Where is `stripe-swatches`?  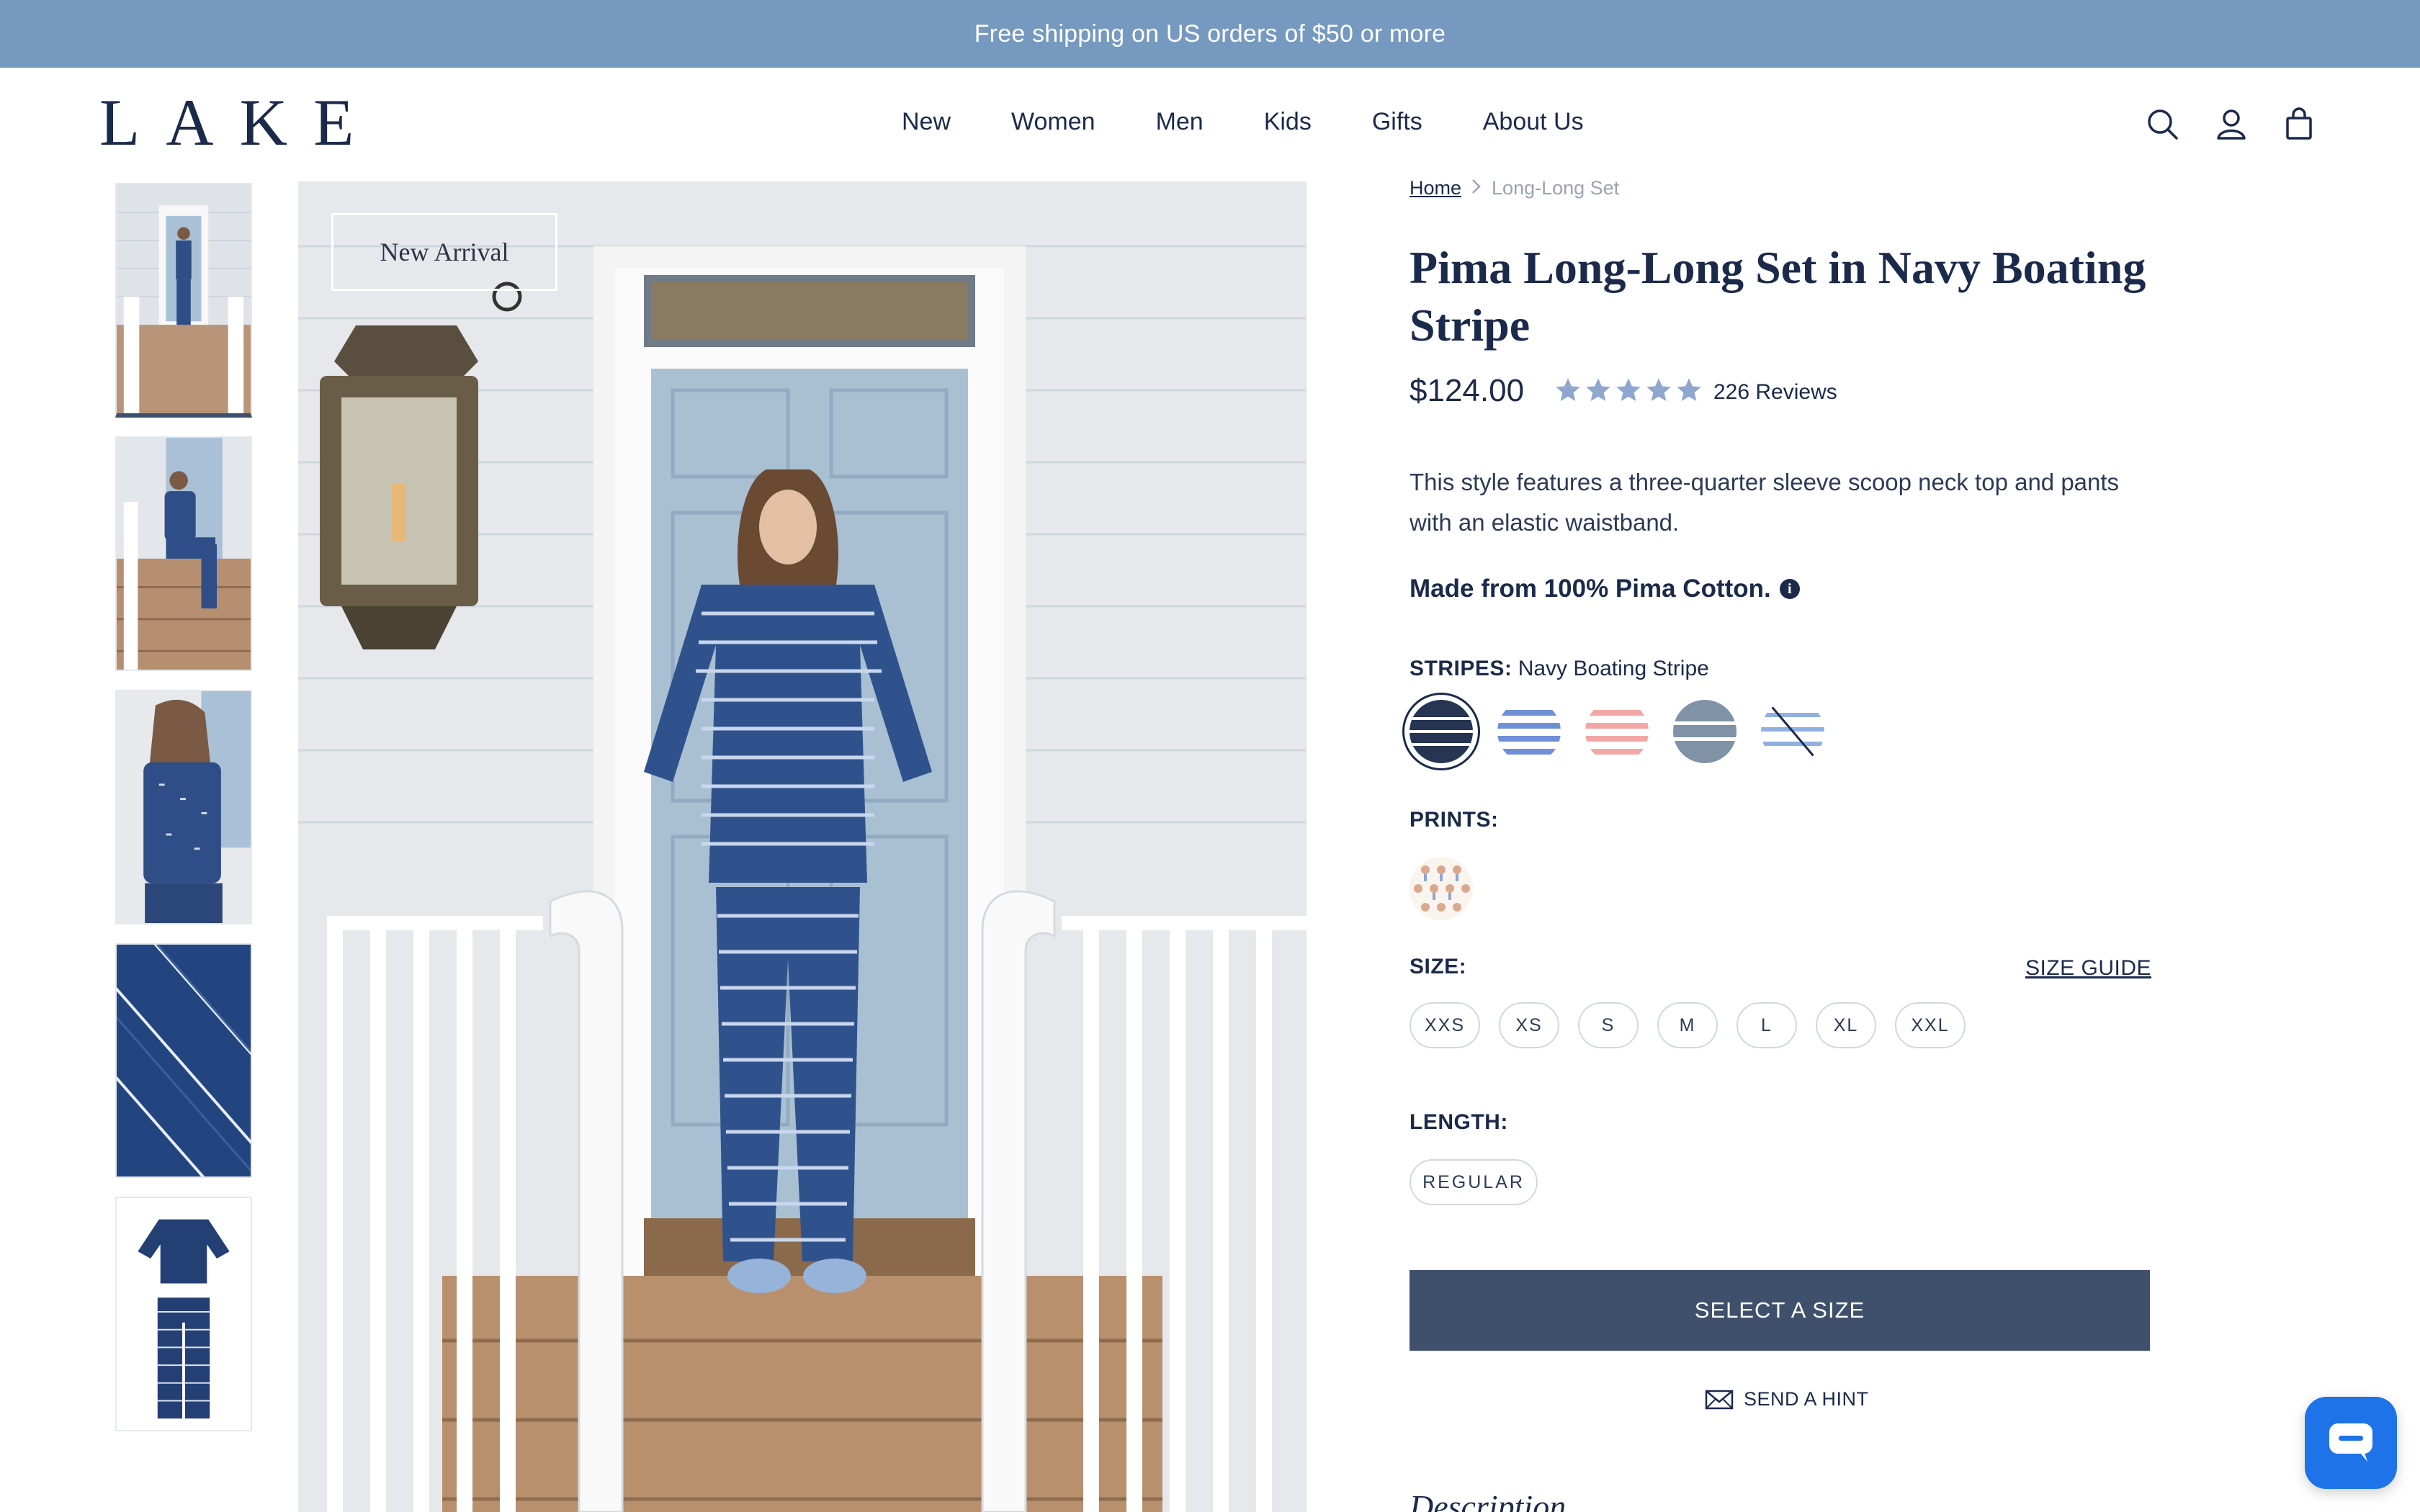
stripe-swatches is located at coordinates (1613, 731).